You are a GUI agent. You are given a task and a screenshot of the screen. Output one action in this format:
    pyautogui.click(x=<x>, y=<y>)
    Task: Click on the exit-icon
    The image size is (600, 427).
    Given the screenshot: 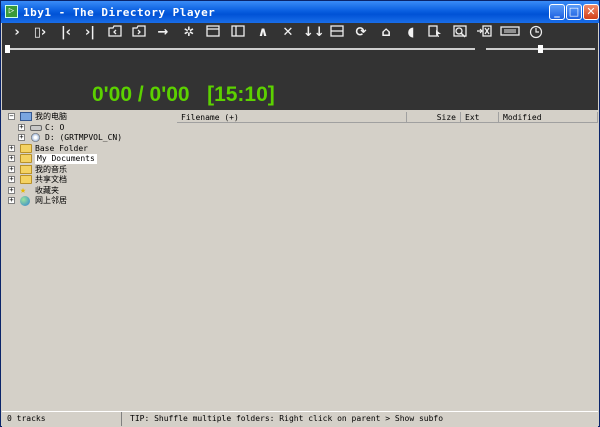 What is the action you would take?
    pyautogui.click(x=484, y=32)
    